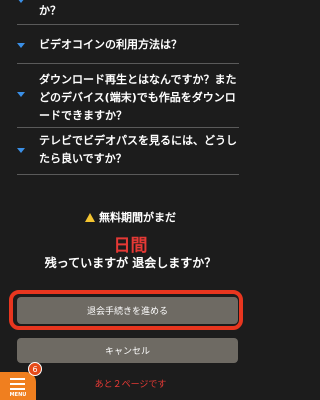 The image size is (320, 400). I want to click on faq-item: テレビでビデオパスを見るには、どうしたら良いですか？, so click(128, 152).